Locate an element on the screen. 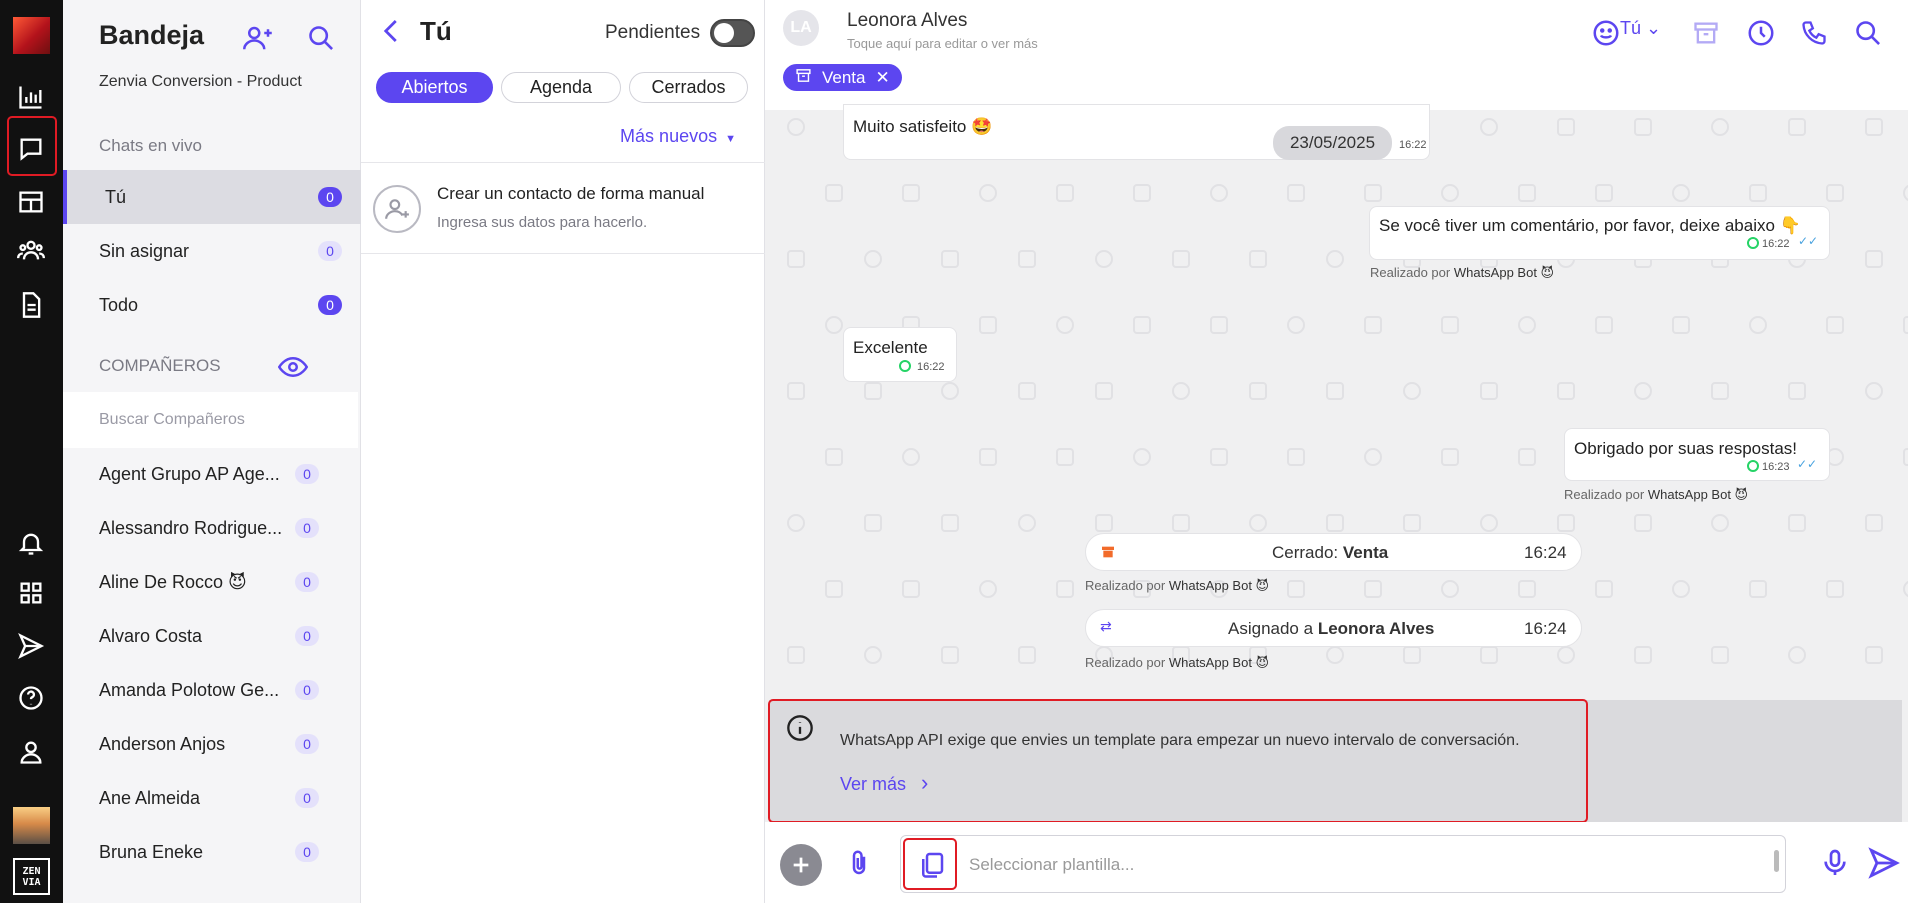  teammate-item: Anderson Anjos 0 is located at coordinates (212, 744).